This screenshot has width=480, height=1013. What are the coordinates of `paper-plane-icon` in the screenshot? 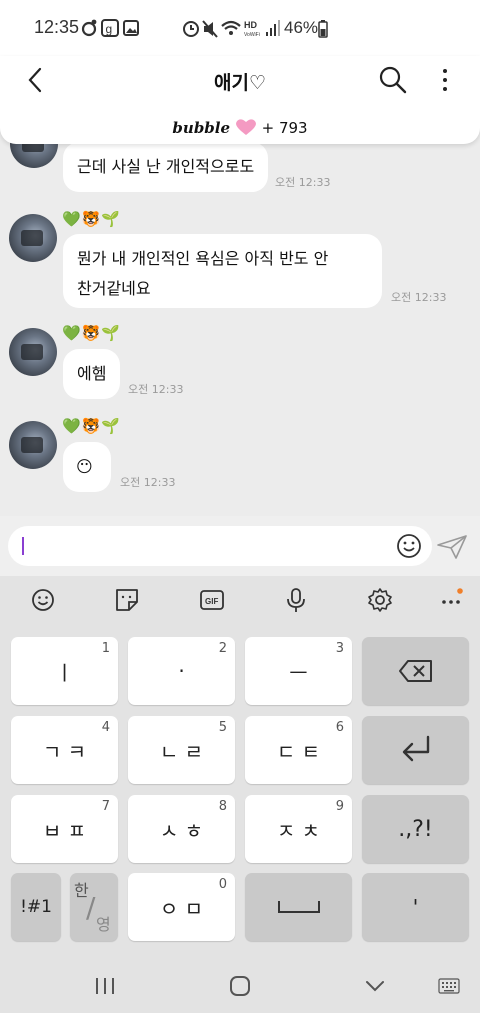 It's located at (452, 547).